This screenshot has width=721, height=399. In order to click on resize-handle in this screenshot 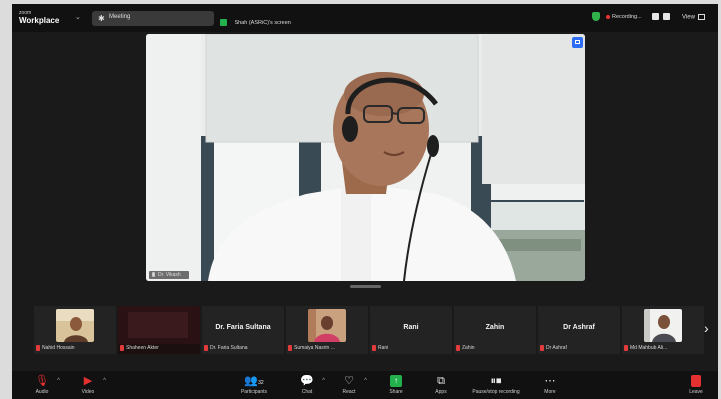, I will do `click(365, 286)`.